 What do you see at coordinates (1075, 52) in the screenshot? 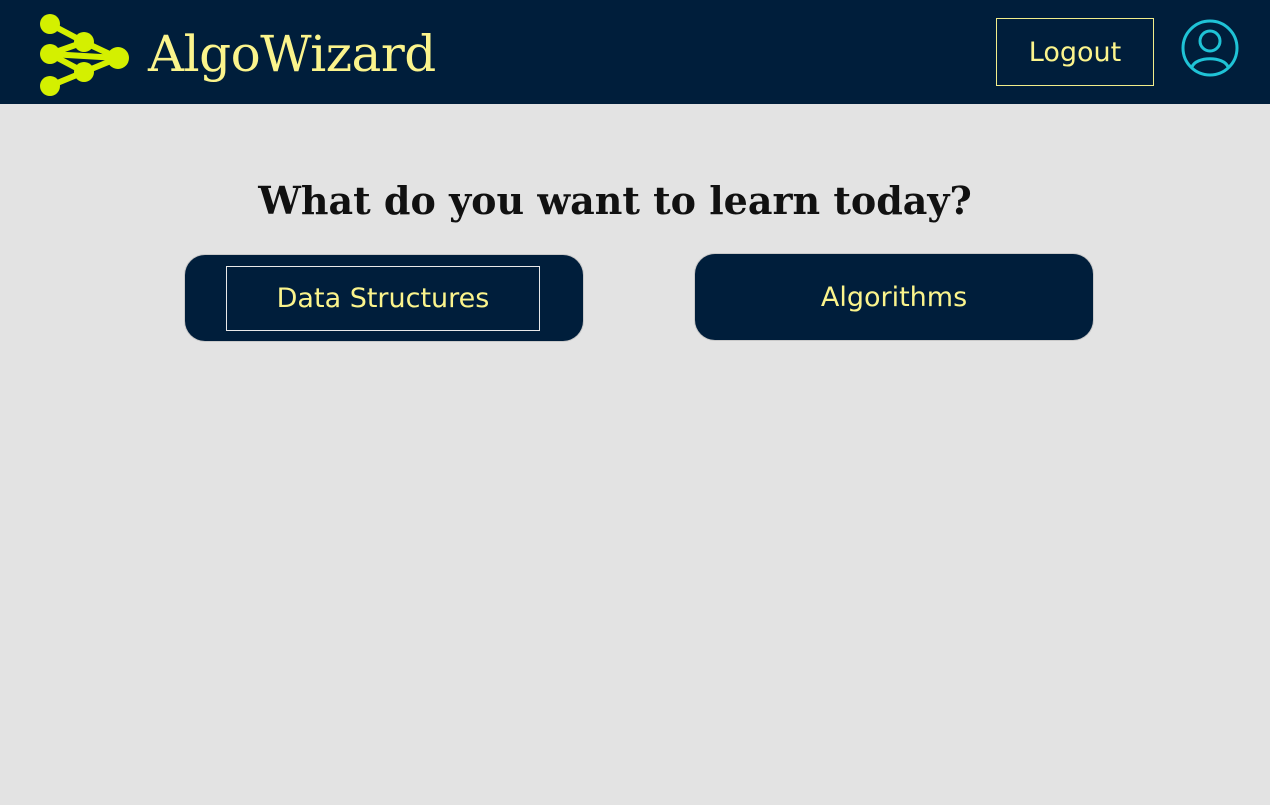
I see `logout-button: Logout` at bounding box center [1075, 52].